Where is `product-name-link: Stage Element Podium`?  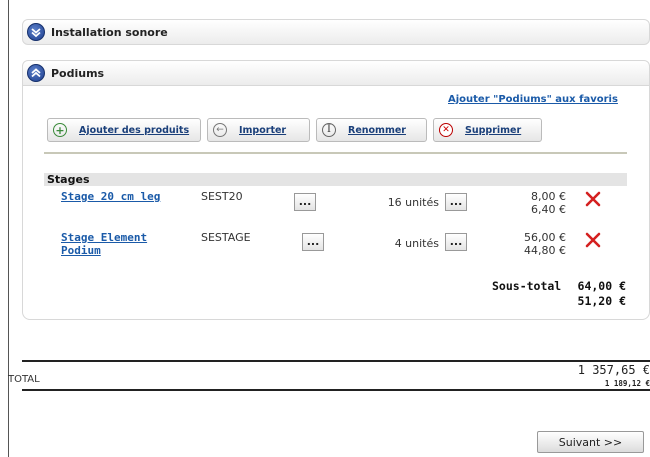
product-name-link: Stage Element Podium is located at coordinates (104, 244).